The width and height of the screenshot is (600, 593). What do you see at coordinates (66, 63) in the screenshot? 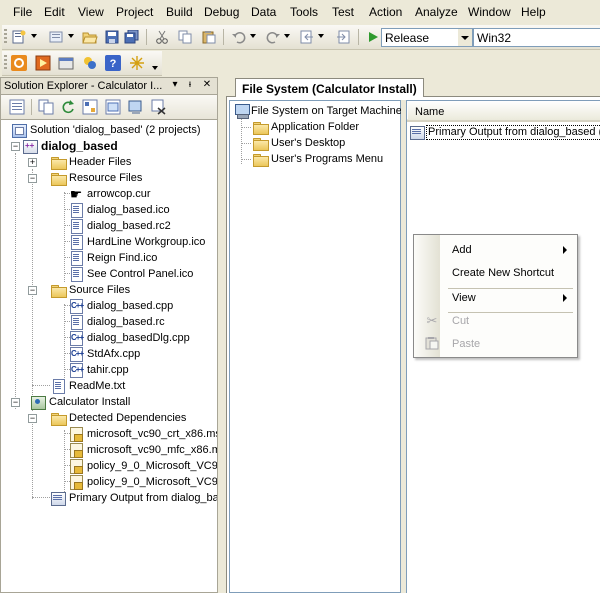
I see `window-icon` at bounding box center [66, 63].